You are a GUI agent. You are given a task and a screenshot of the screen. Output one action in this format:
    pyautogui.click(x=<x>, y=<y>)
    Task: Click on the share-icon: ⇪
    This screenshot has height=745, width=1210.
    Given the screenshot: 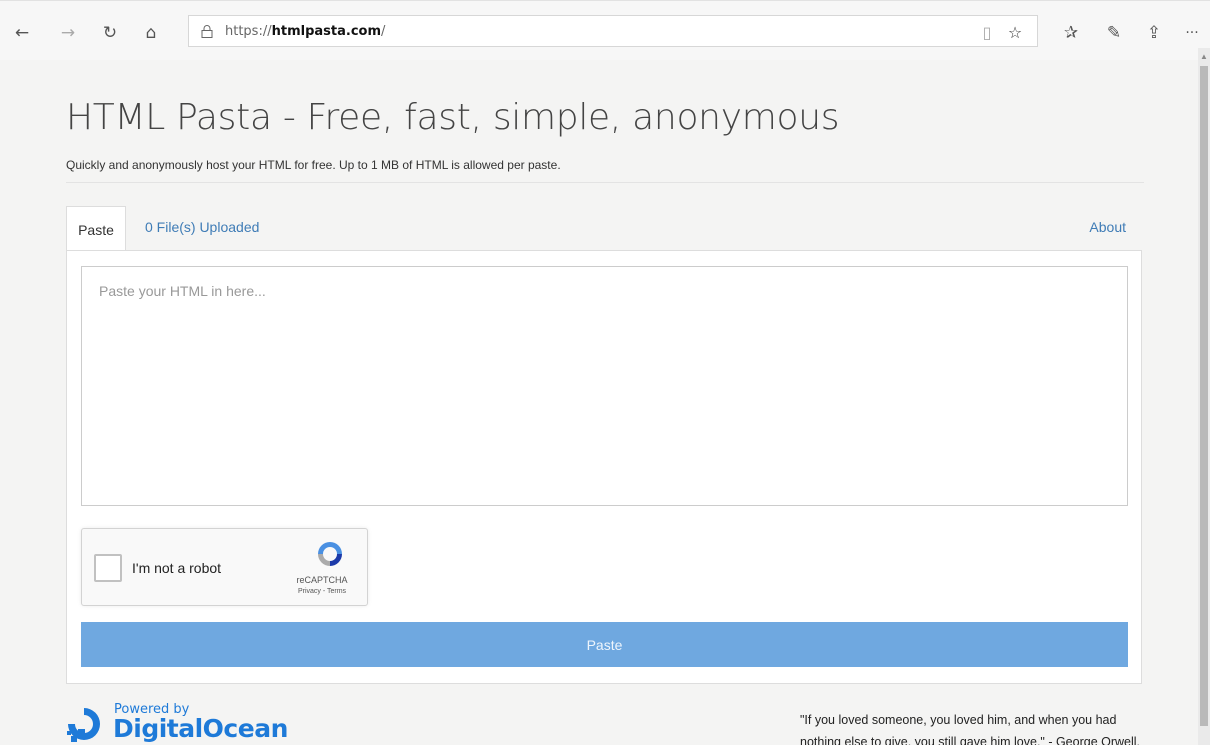 What is the action you would take?
    pyautogui.click(x=1154, y=33)
    